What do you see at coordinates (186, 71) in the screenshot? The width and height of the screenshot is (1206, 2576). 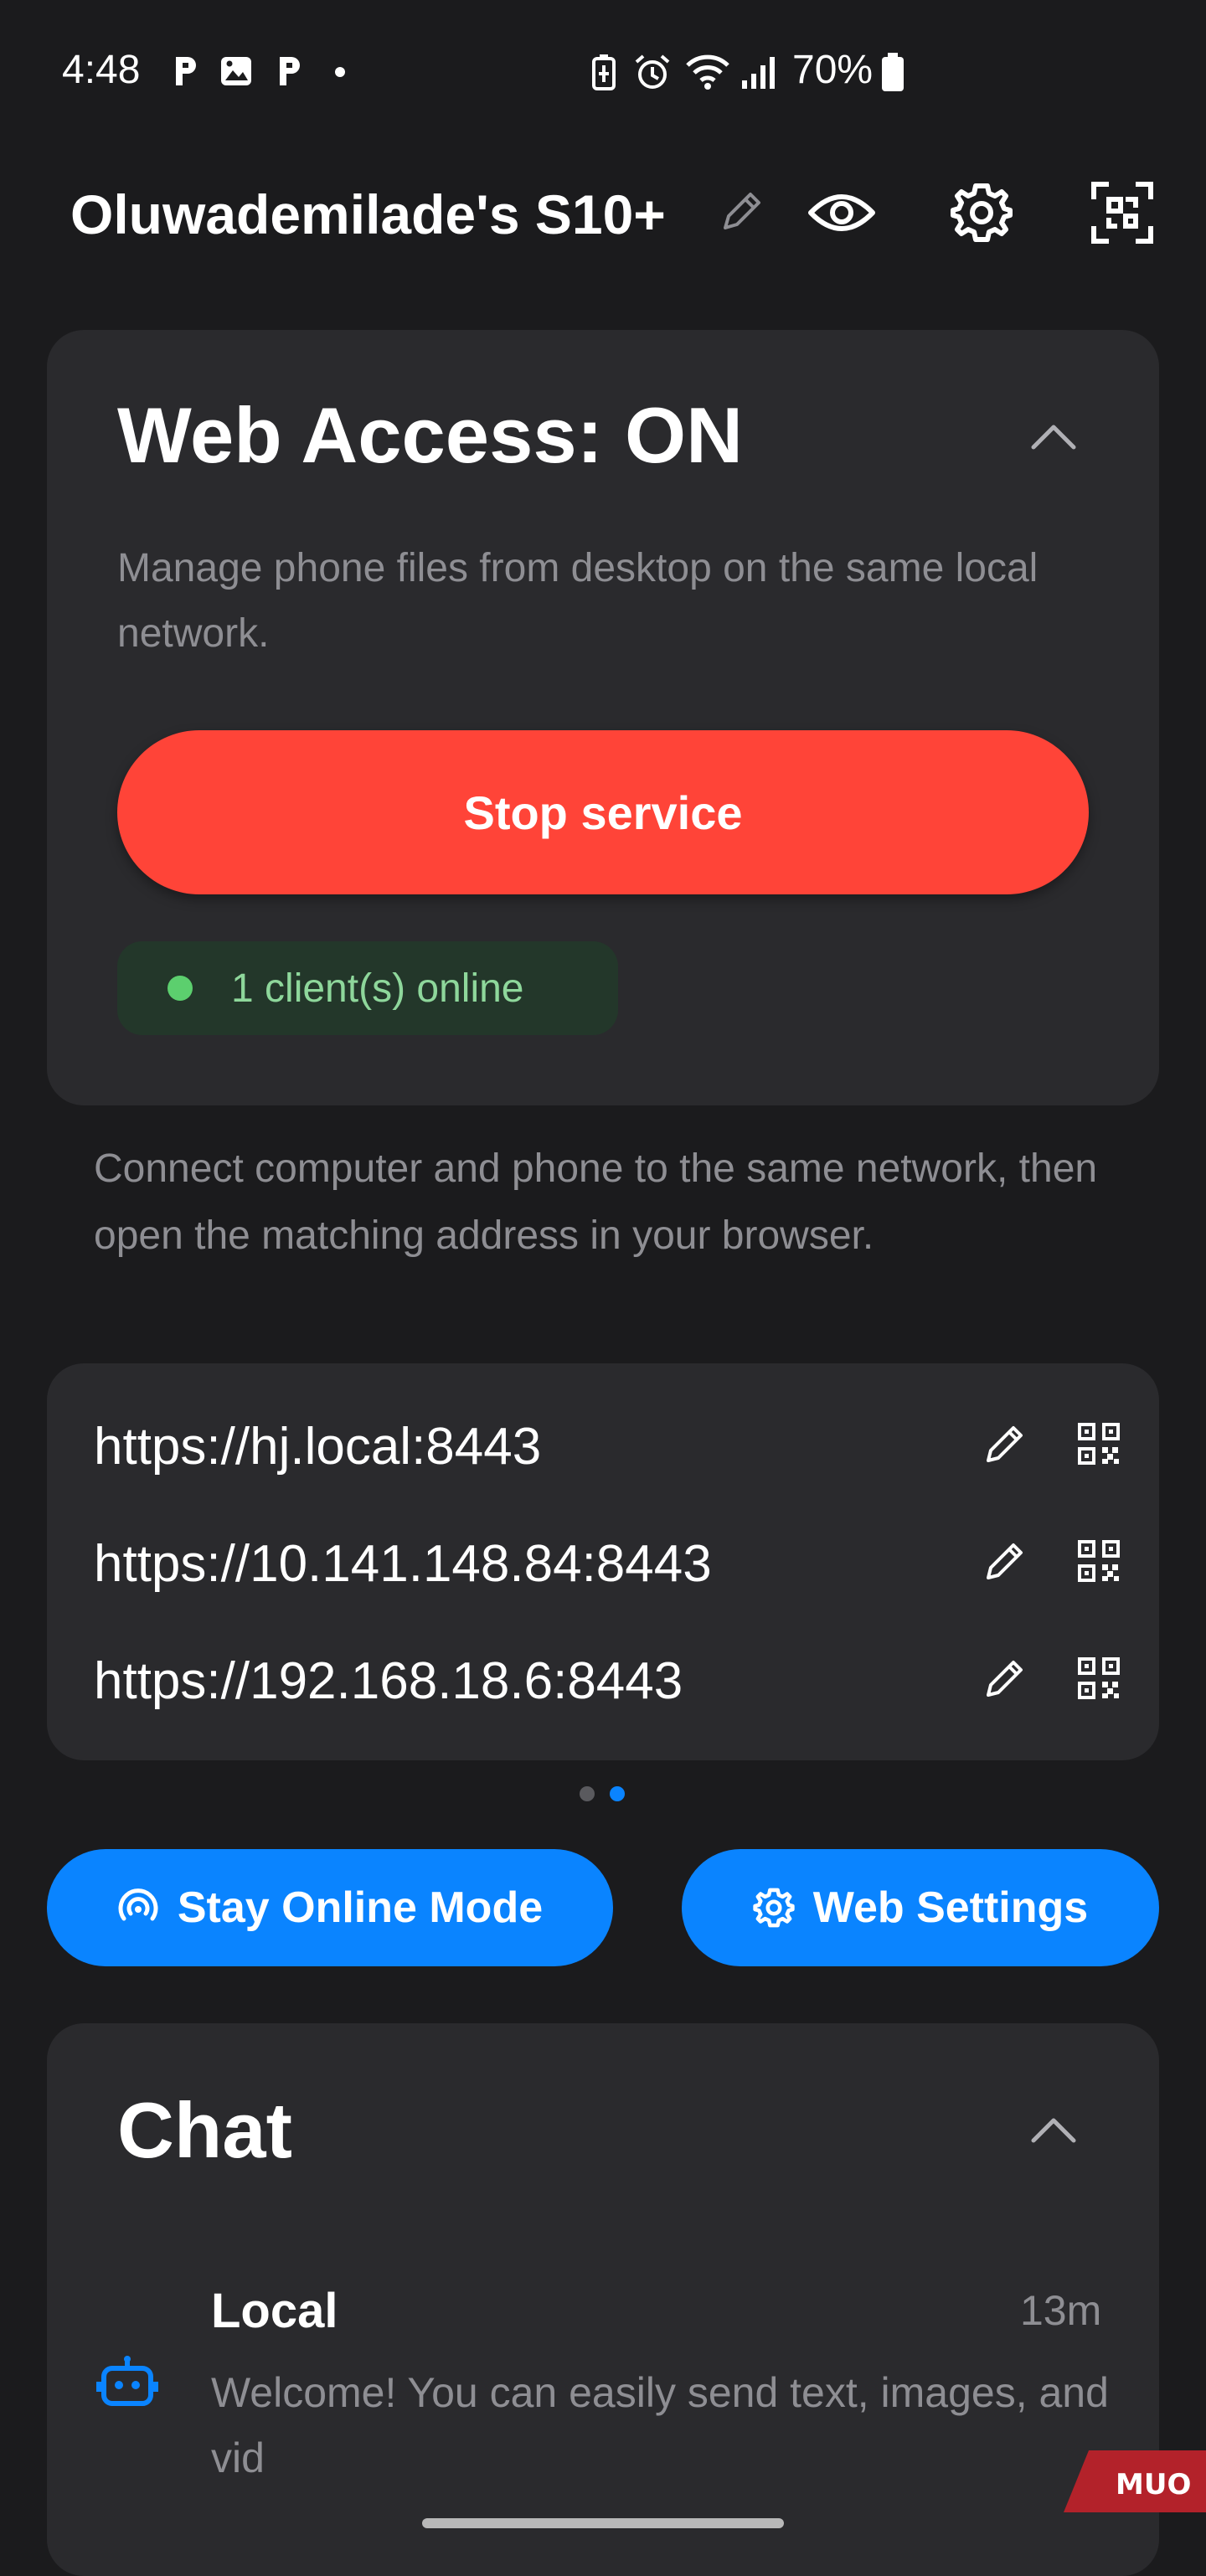 I see `p-notification-icon` at bounding box center [186, 71].